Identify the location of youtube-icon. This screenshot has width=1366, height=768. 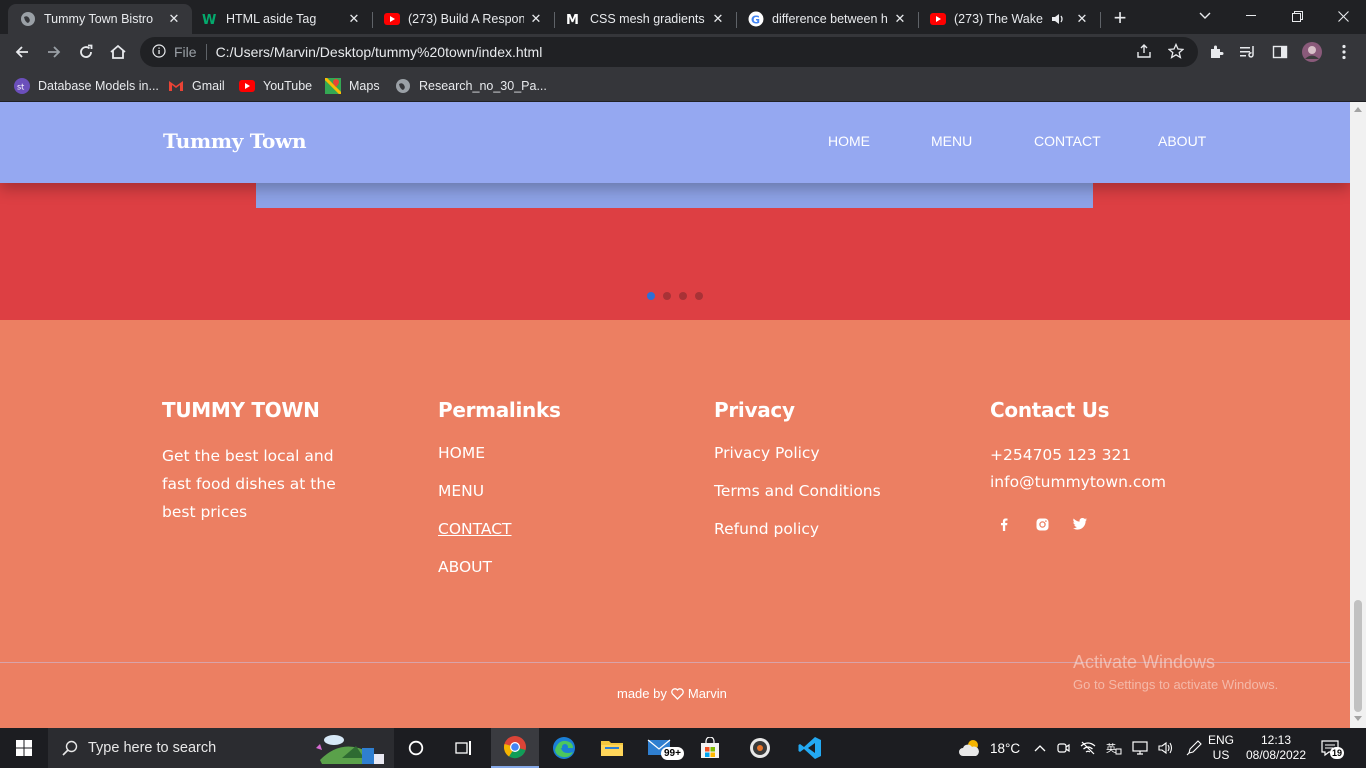
(938, 19).